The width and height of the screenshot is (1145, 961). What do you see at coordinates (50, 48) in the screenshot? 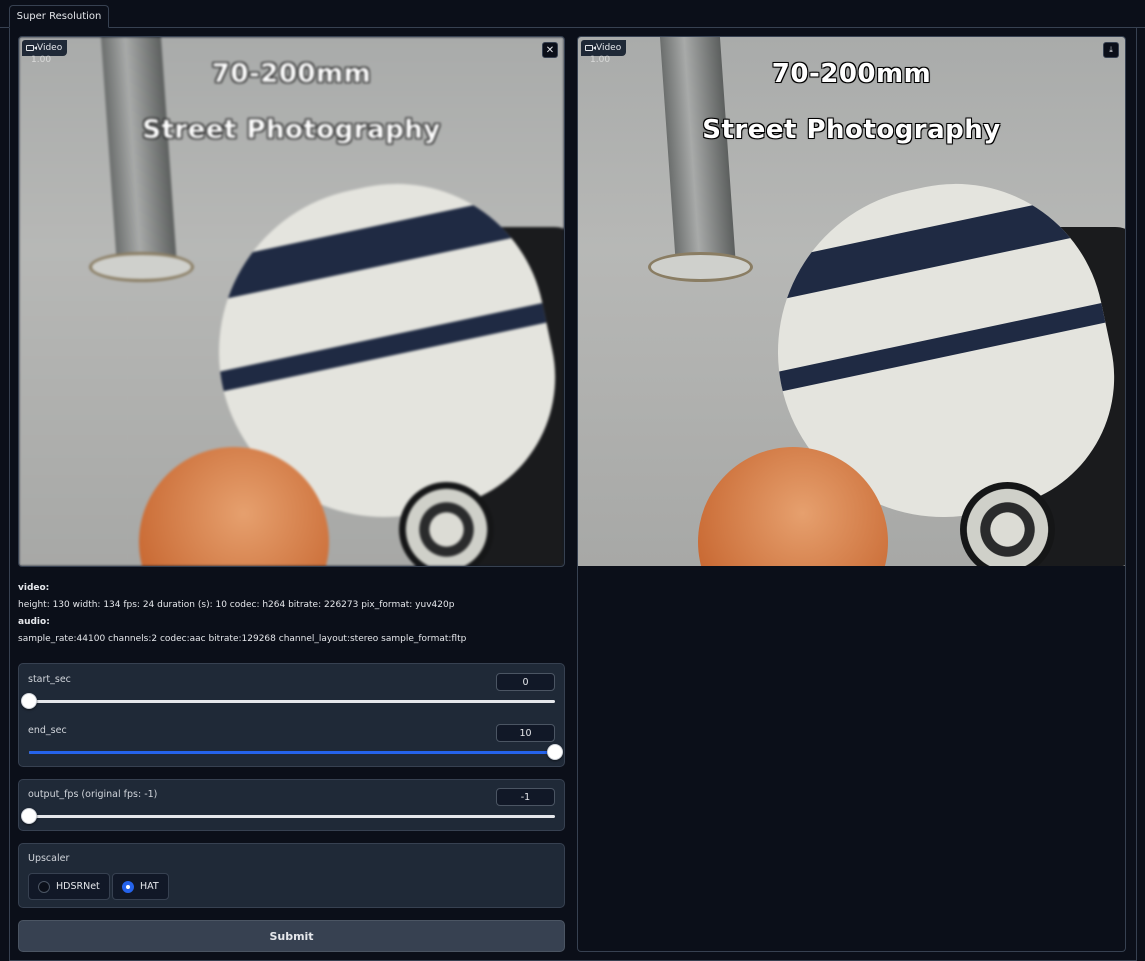
I see `input-video-label-text: Video` at bounding box center [50, 48].